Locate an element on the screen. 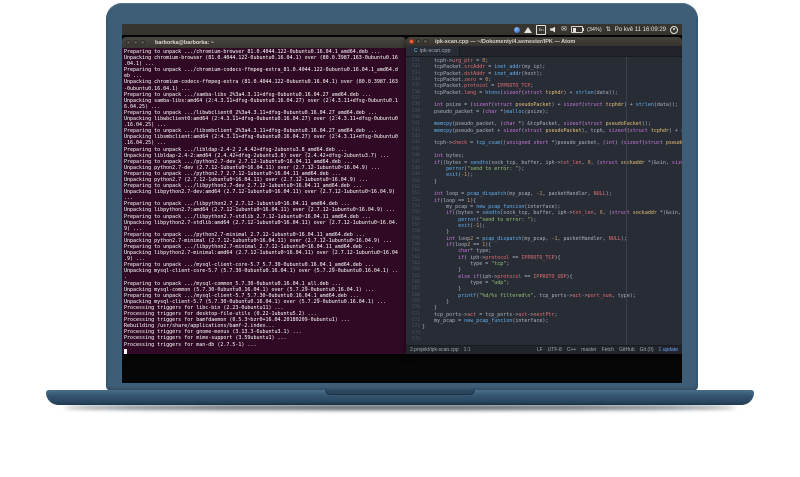 This screenshot has height=477, width=800. cpp-file-icon: C is located at coordinates (416, 51).